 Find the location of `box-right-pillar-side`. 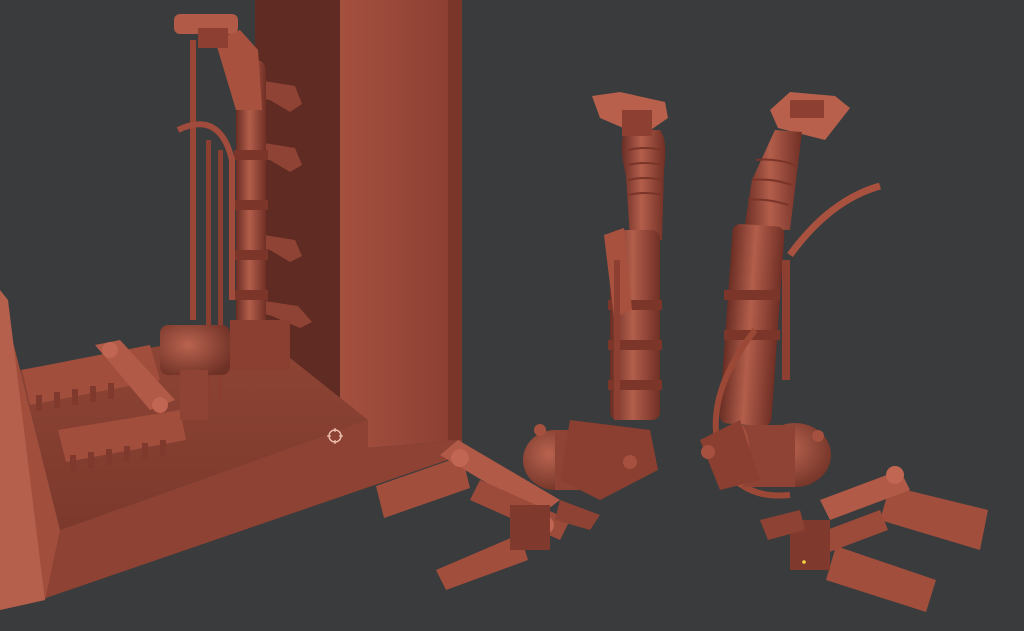

box-right-pillar-side is located at coordinates (455, 220).